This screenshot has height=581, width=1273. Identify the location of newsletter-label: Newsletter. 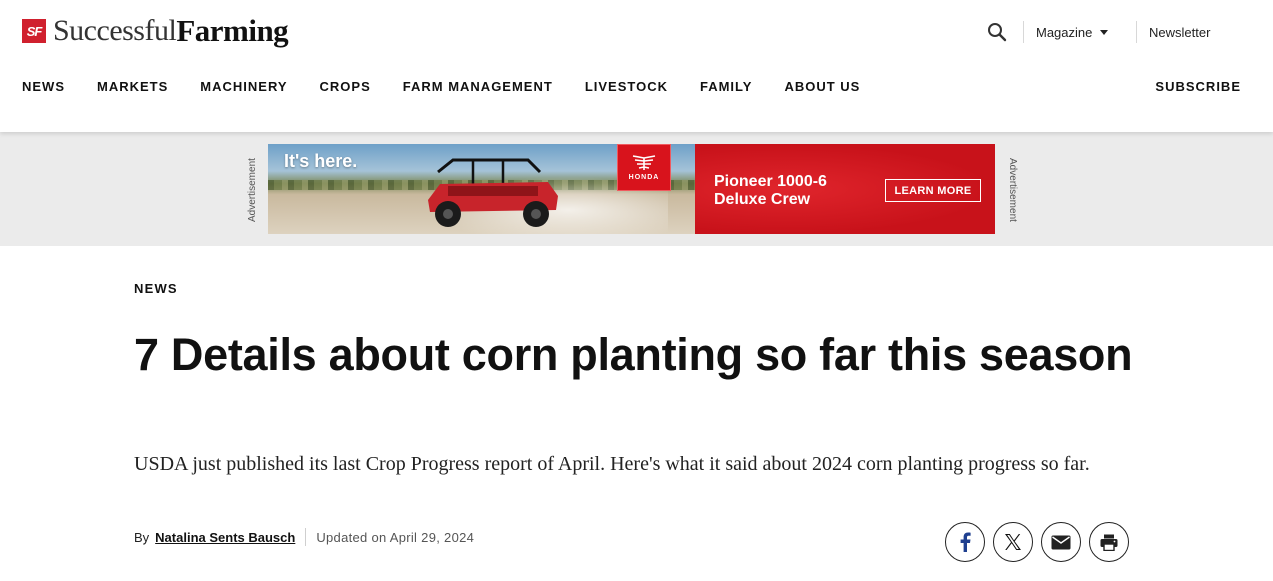
(1180, 32).